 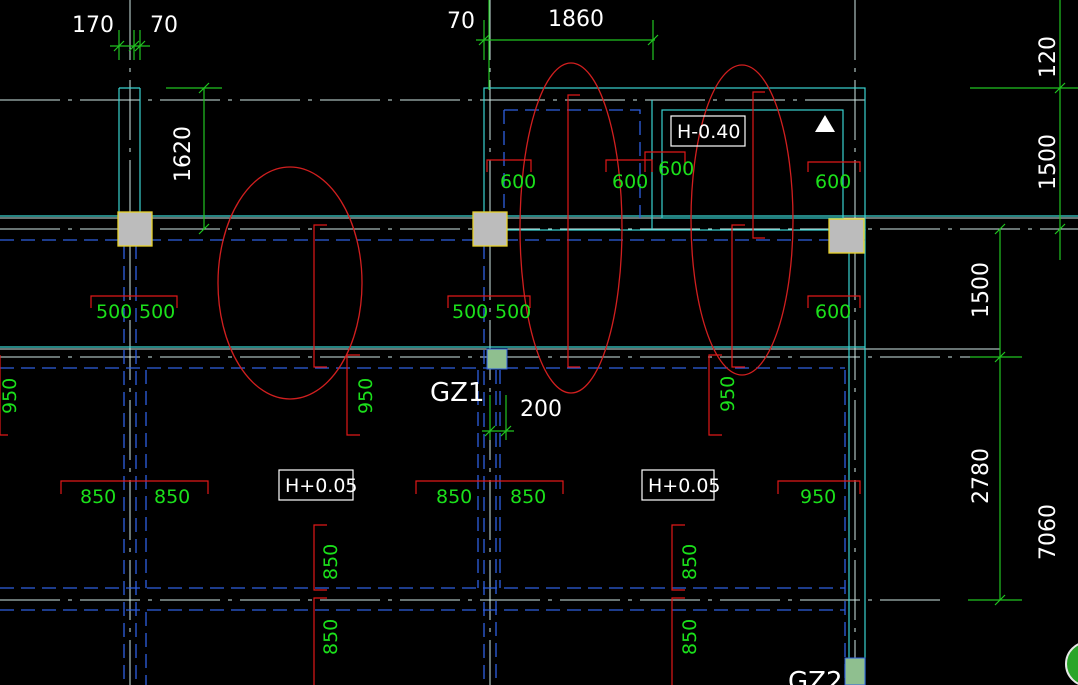 What do you see at coordinates (183, 154) in the screenshot?
I see `dim-1620: 1620` at bounding box center [183, 154].